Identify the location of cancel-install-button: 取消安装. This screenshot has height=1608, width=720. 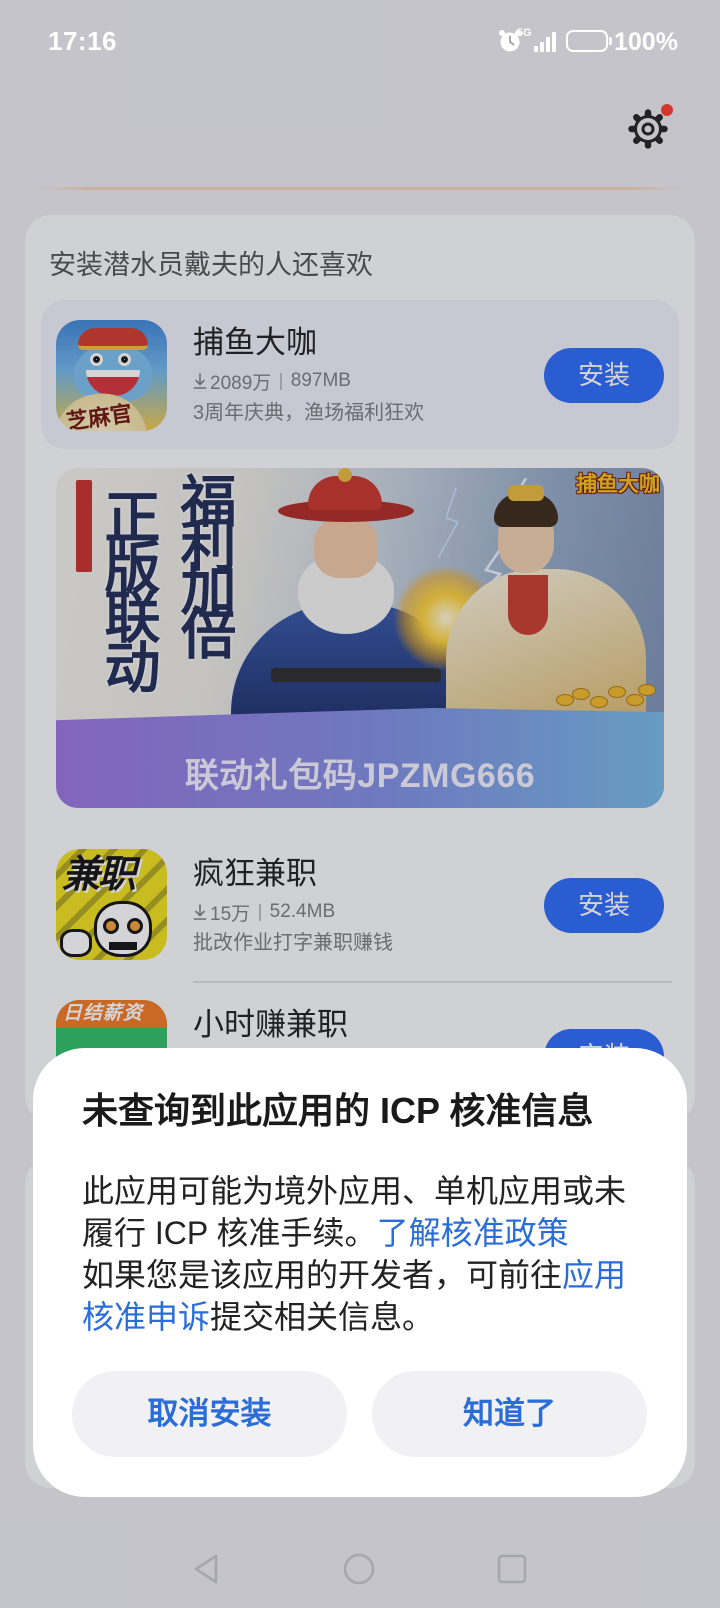
(209, 1414).